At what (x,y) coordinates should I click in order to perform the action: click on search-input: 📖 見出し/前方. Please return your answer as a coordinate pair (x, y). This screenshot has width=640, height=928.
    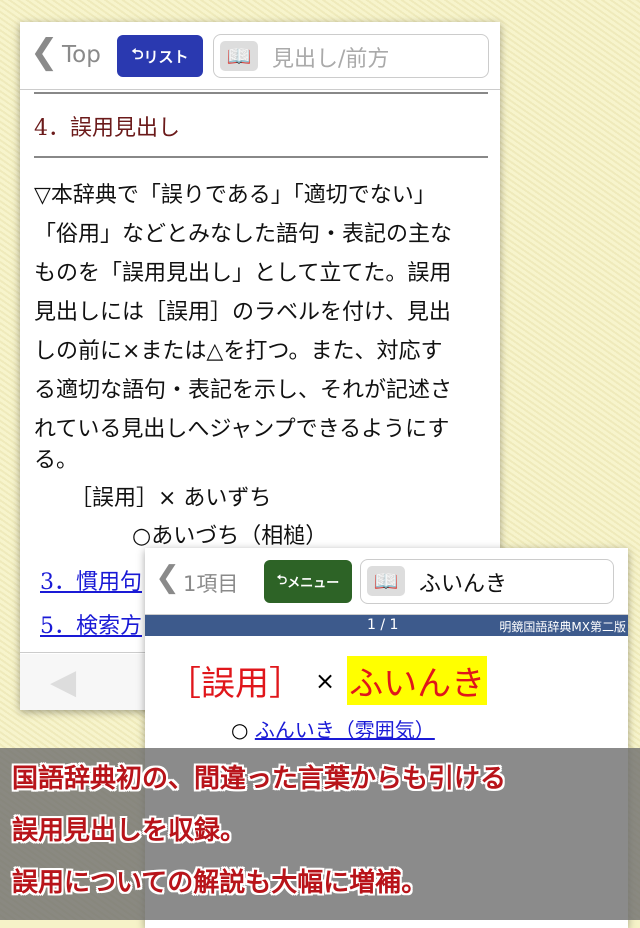
    Looking at the image, I should click on (351, 56).